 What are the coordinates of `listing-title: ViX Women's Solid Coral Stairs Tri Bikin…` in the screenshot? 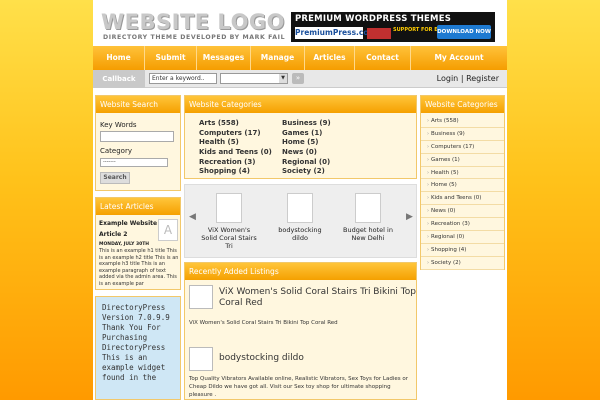 It's located at (317, 298).